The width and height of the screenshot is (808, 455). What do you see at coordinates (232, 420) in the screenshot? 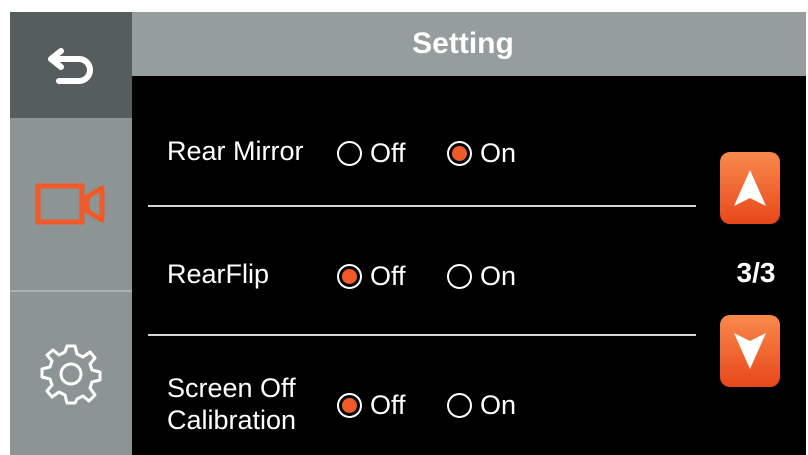
I see `setting-label-line2: Calibration` at bounding box center [232, 420].